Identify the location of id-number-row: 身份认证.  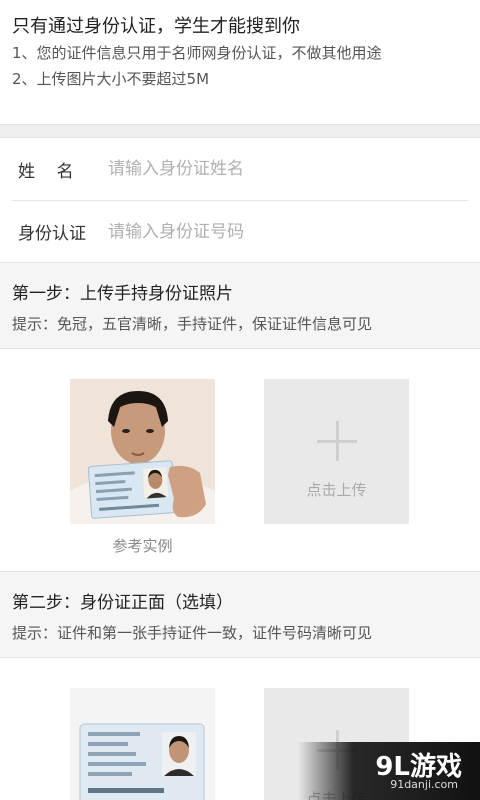
(240, 231).